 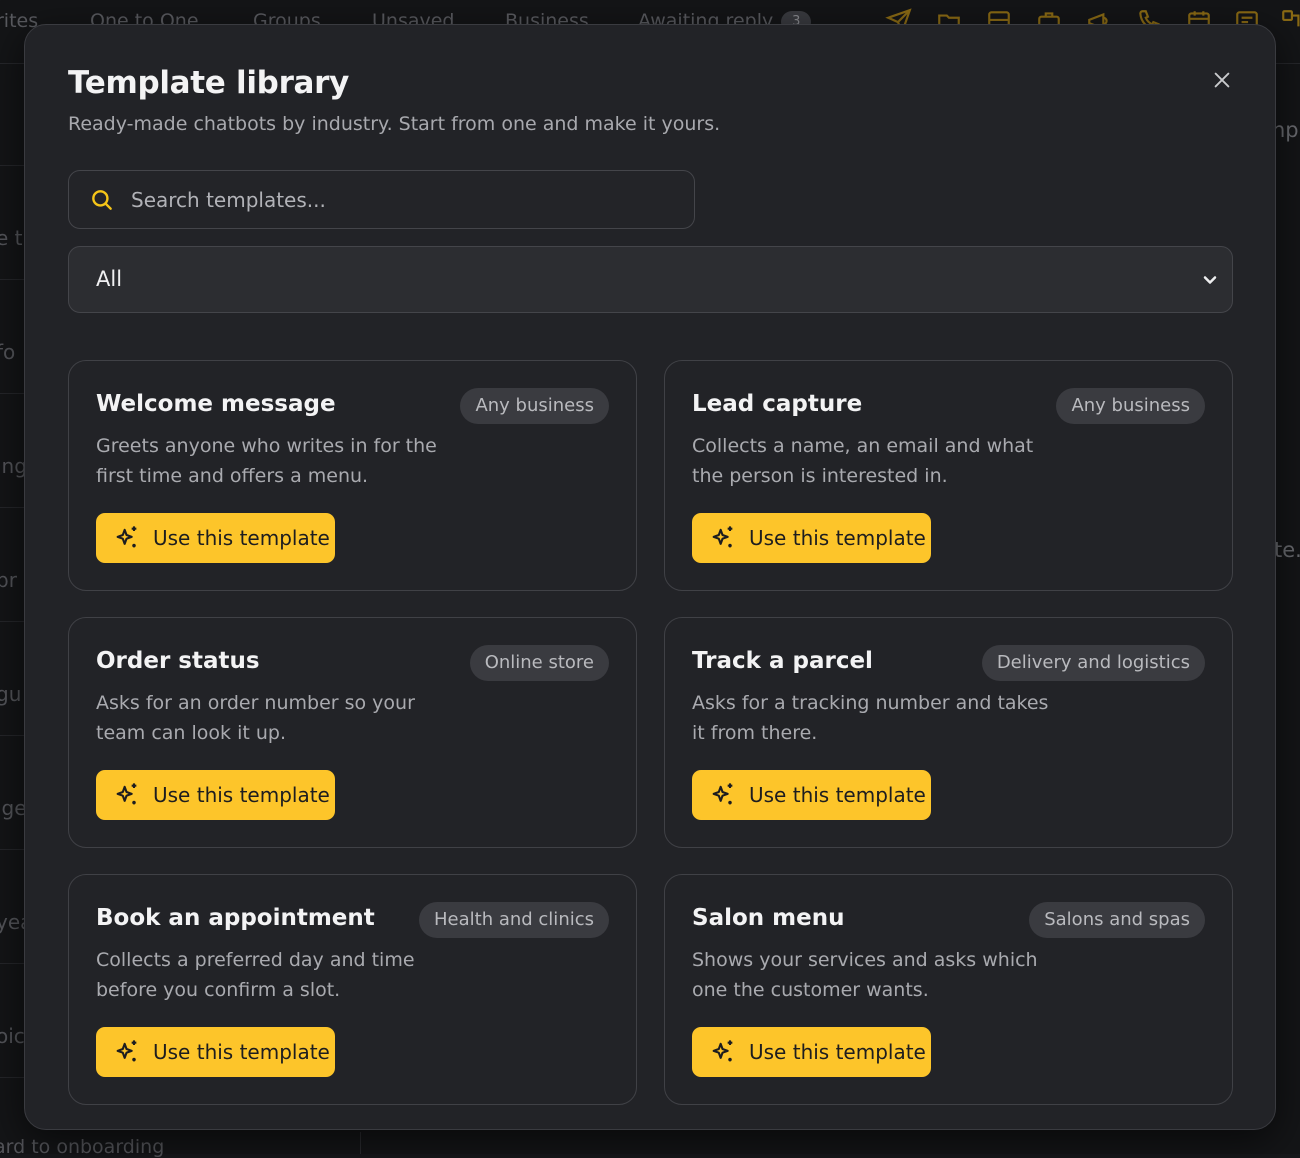 I want to click on background-row-text: ing, so click(x=13, y=466).